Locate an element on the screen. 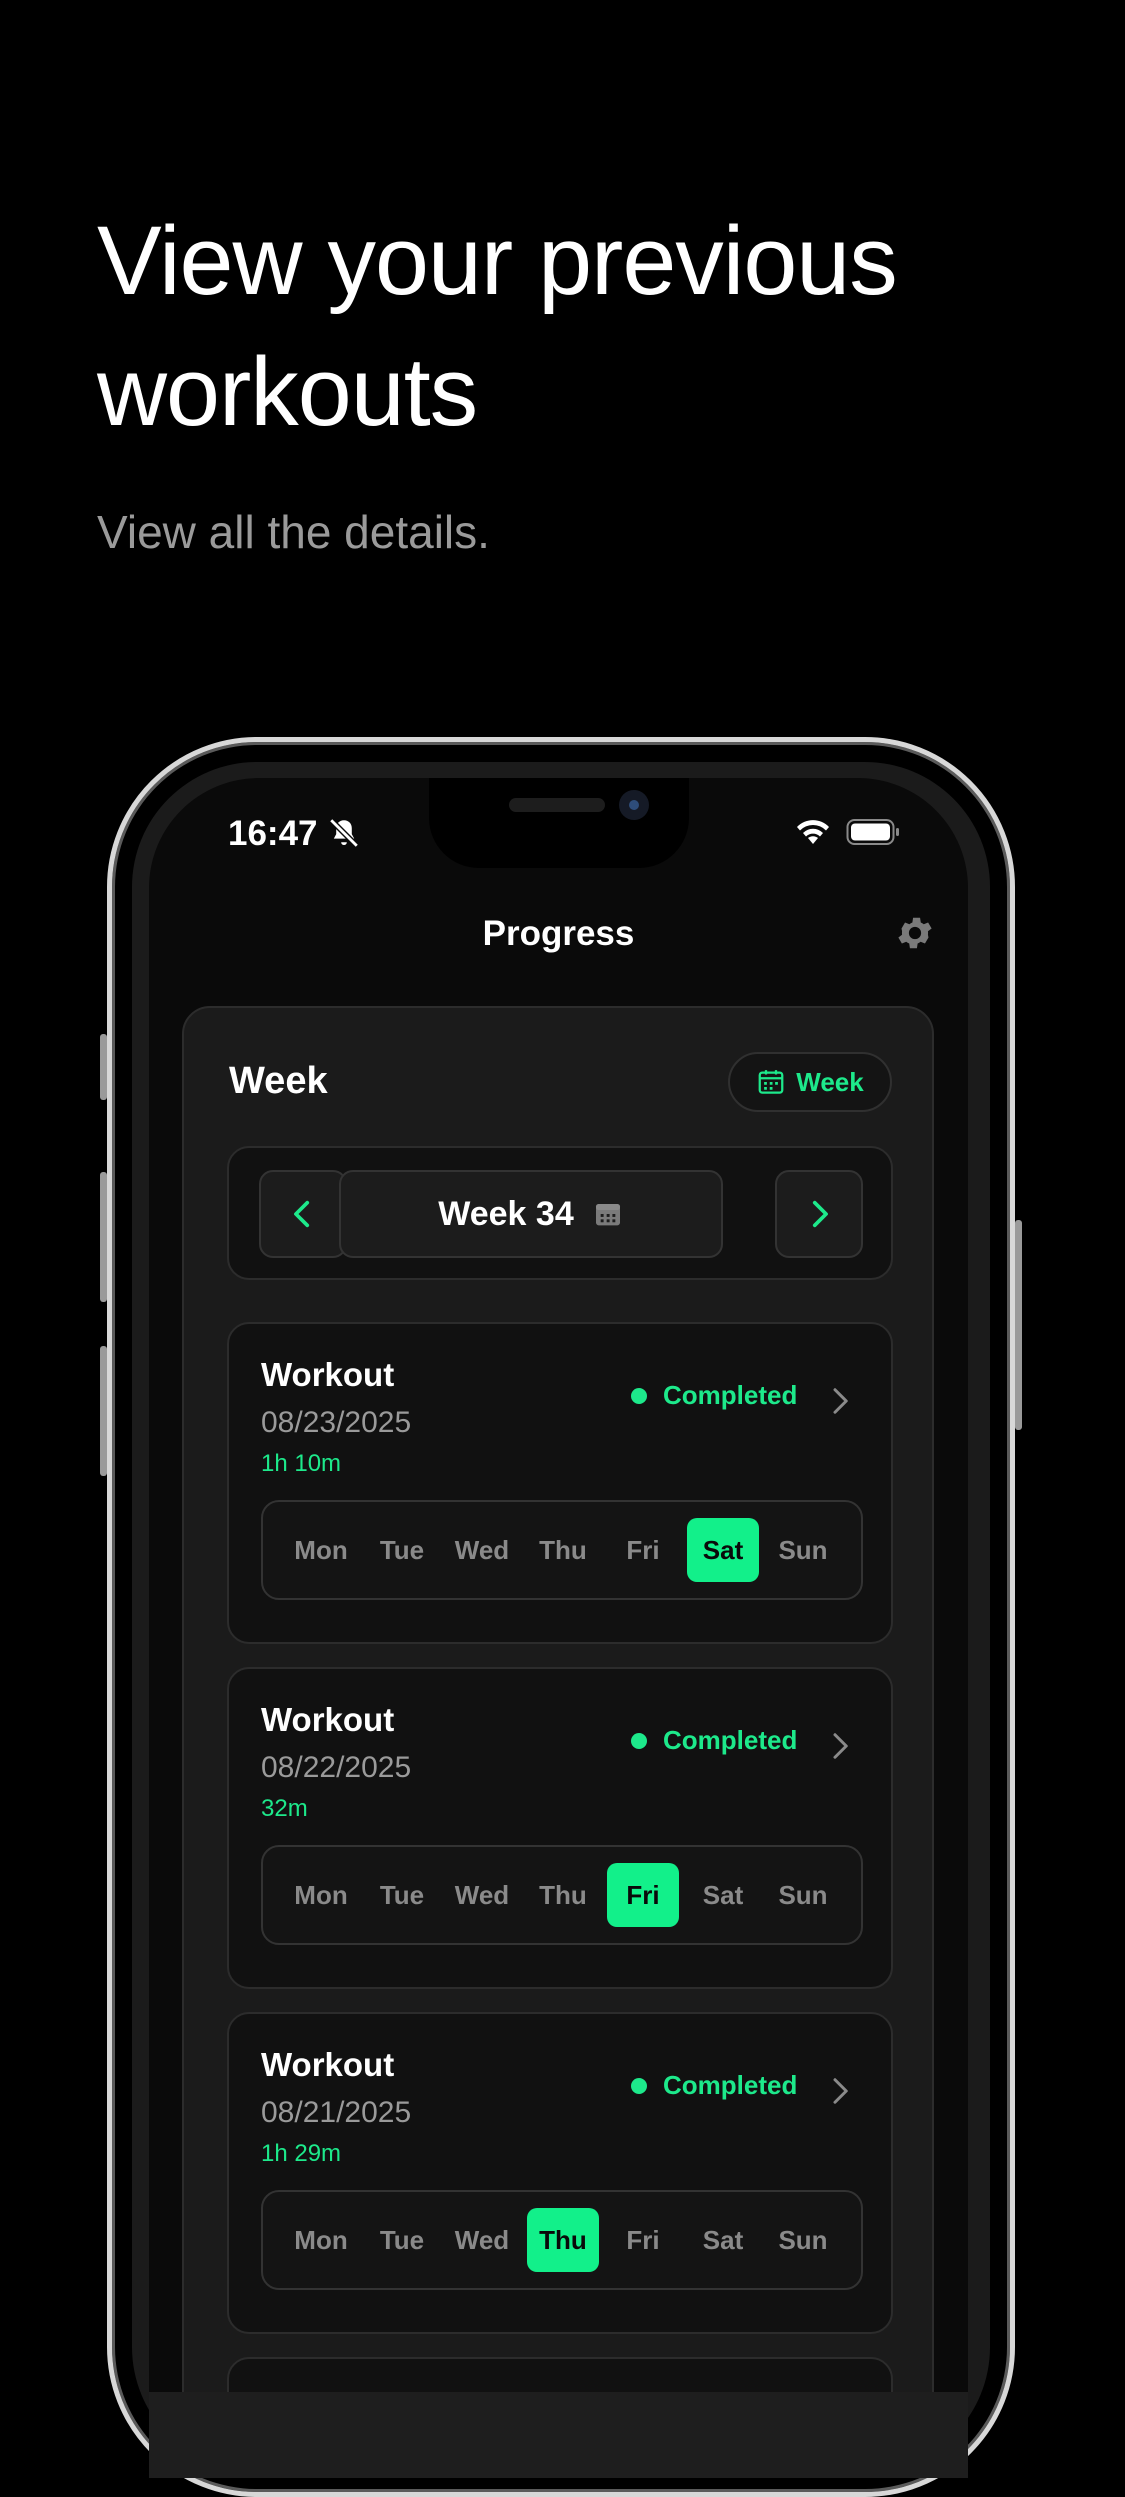 This screenshot has width=1125, height=2497. week-navigator: Week 34 is located at coordinates (560, 1213).